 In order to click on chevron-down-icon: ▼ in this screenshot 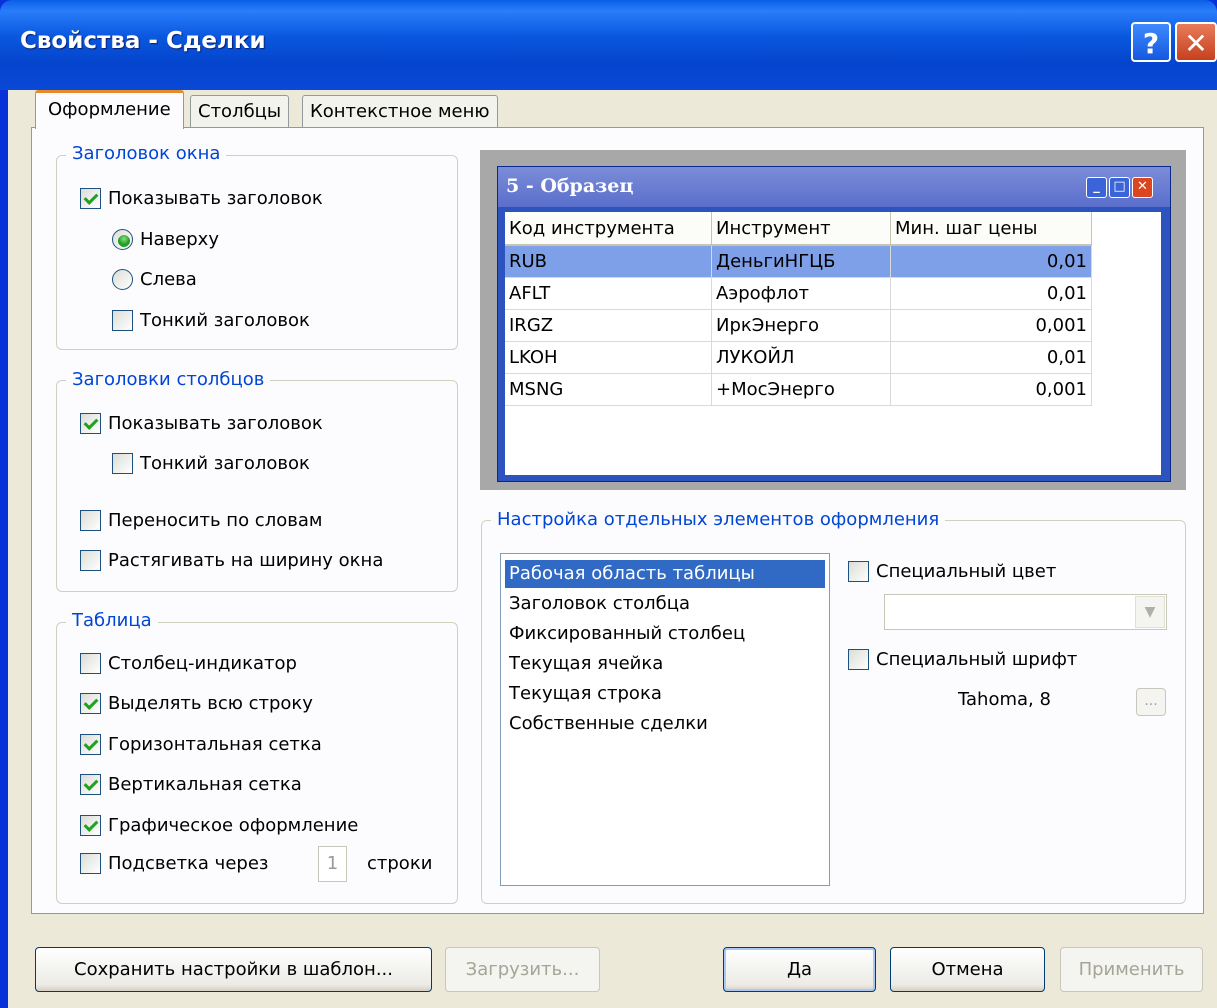, I will do `click(1150, 612)`.